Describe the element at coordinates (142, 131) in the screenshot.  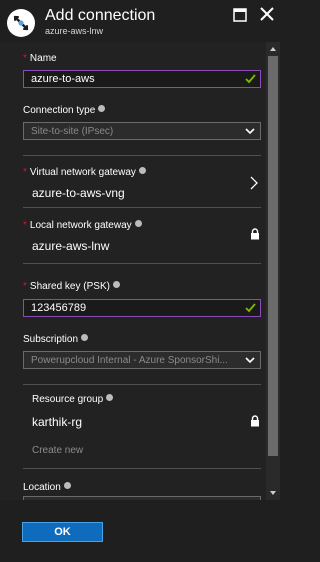
I see `connection-type-select: Site-to-site (IPsec)` at that location.